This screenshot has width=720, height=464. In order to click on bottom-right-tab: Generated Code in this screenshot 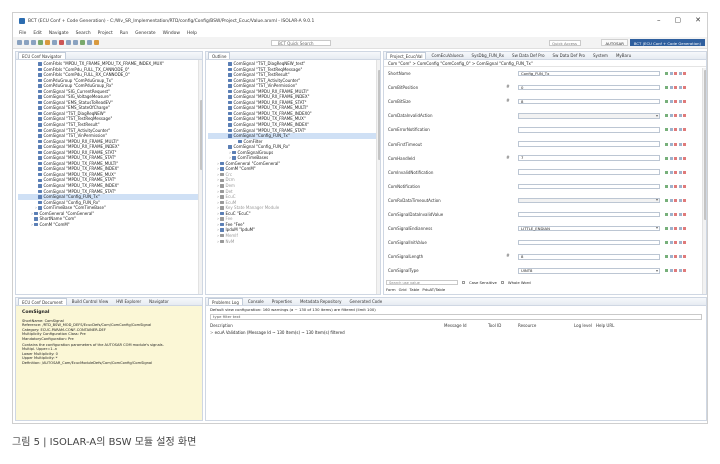, I will do `click(365, 301)`.